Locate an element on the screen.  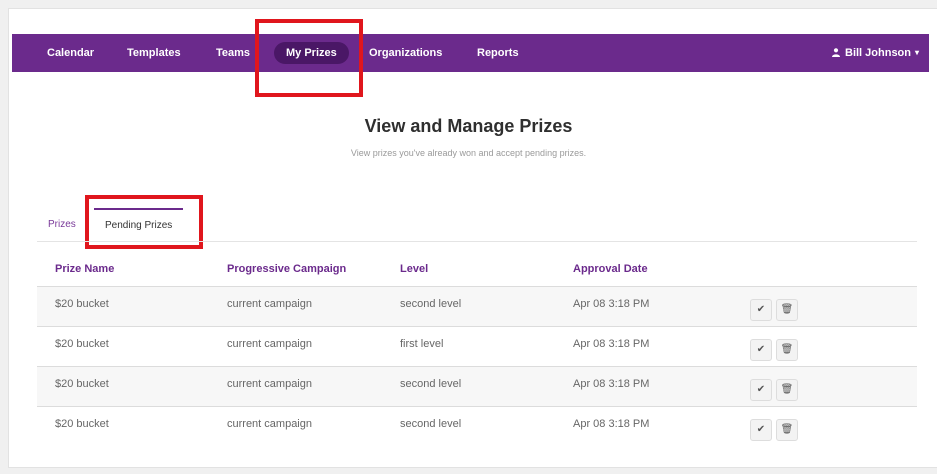
user-name: Bill Johnson is located at coordinates (878, 53).